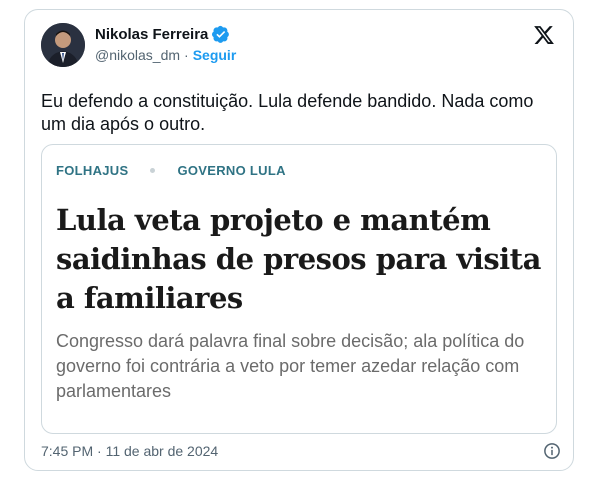 The image size is (589, 481). Describe the element at coordinates (544, 35) in the screenshot. I see `x-logo-icon` at that location.